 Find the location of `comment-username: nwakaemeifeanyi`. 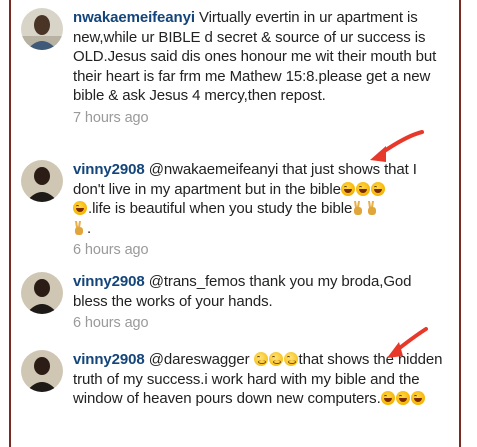

comment-username: nwakaemeifeanyi is located at coordinates (134, 17).